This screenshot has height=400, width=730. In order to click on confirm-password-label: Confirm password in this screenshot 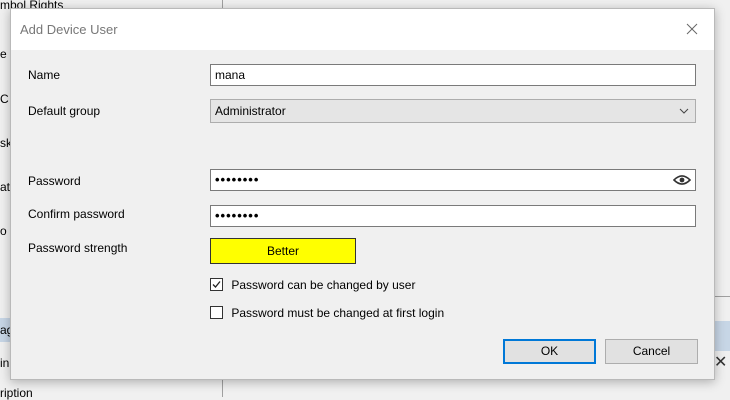, I will do `click(76, 214)`.